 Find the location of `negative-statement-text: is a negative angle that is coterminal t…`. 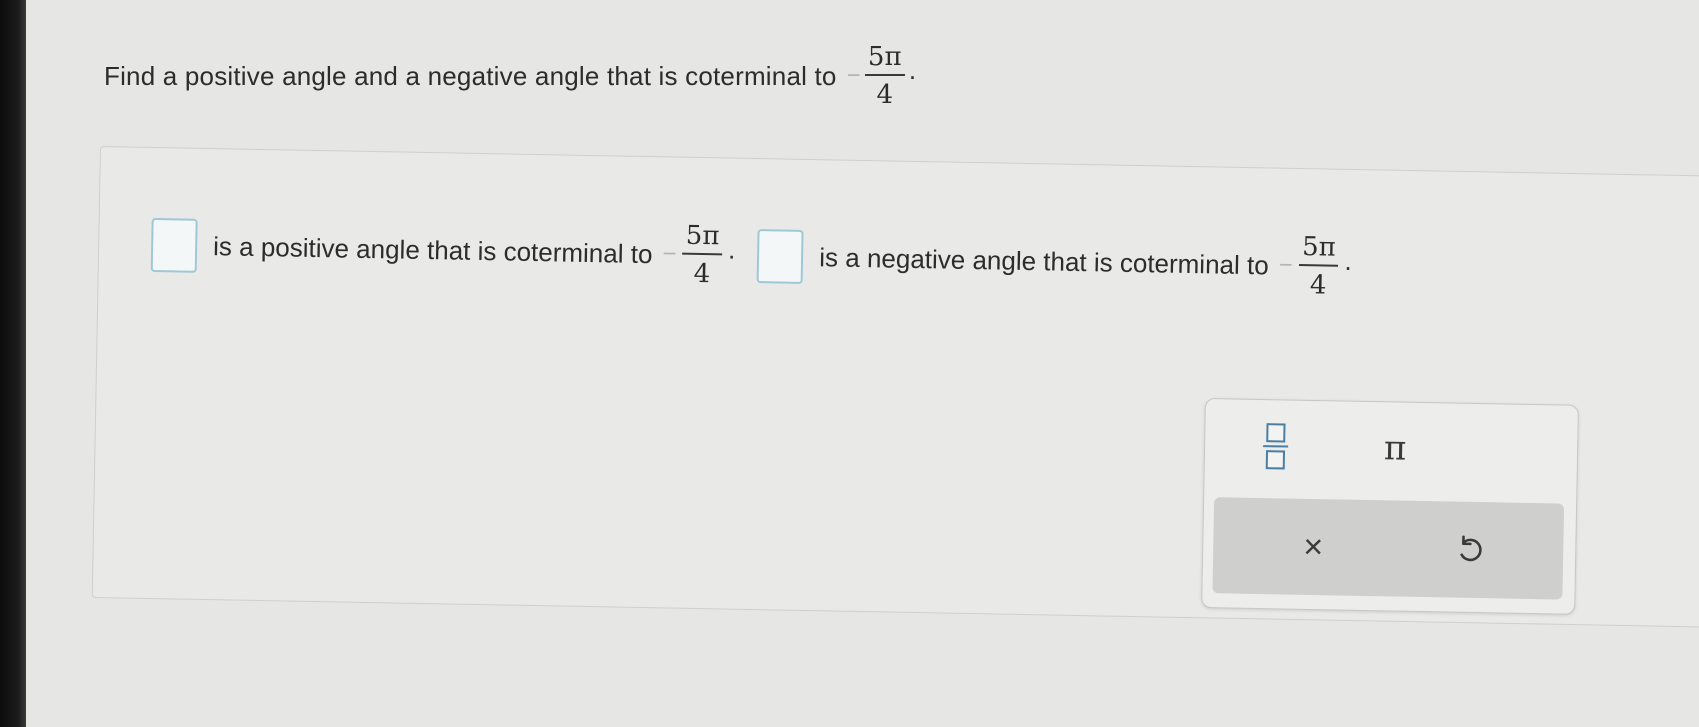

negative-statement-text: is a negative angle that is coterminal t… is located at coordinates (1044, 260).